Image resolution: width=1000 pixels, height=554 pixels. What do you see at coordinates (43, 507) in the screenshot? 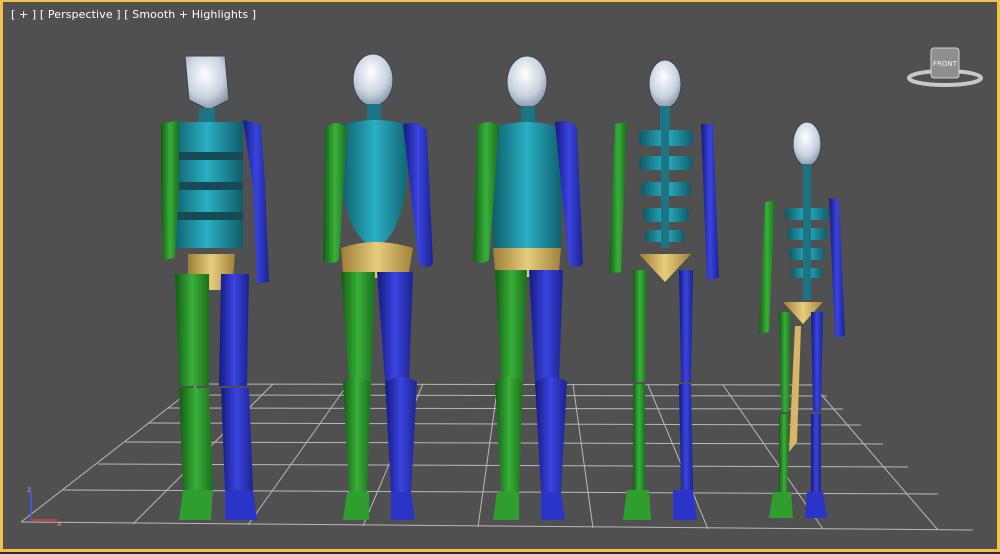
I see `axis-tripod-icon: z x` at bounding box center [43, 507].